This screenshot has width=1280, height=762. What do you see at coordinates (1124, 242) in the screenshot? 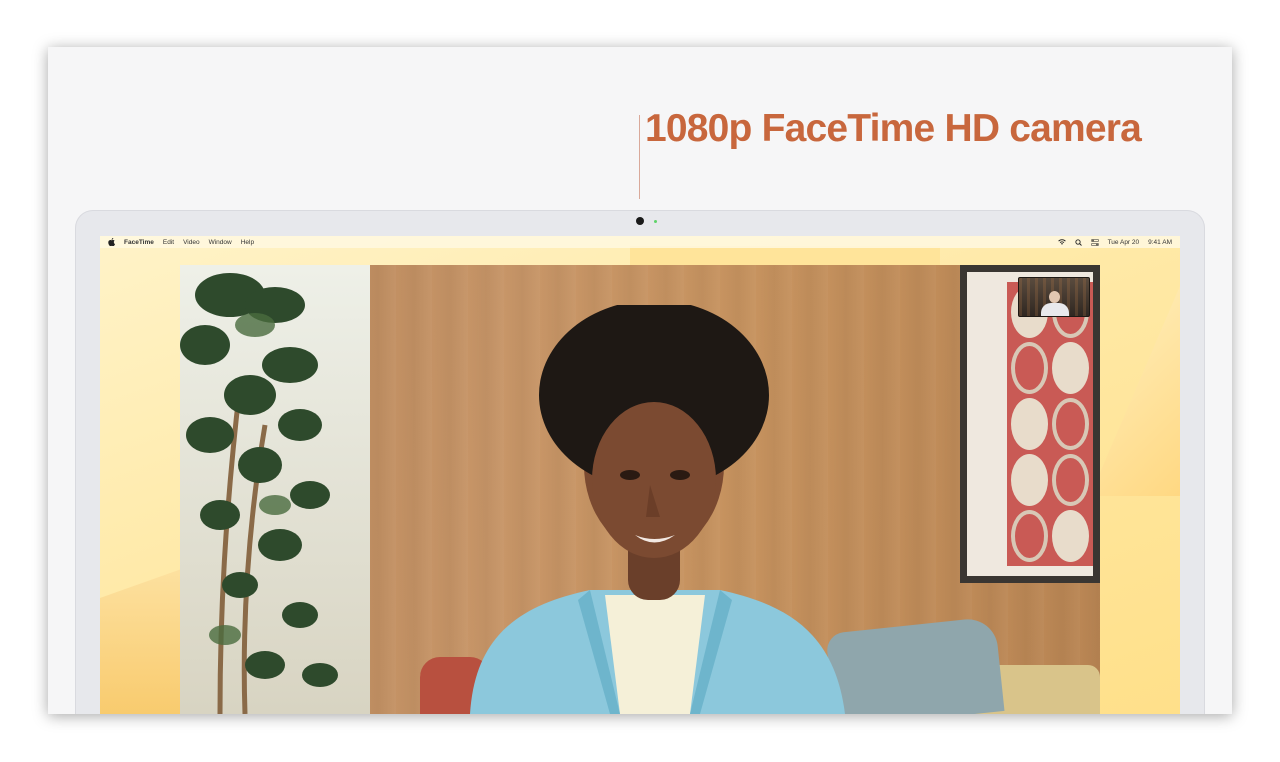
I see `menu-bar-date: Tue Apr 20` at bounding box center [1124, 242].